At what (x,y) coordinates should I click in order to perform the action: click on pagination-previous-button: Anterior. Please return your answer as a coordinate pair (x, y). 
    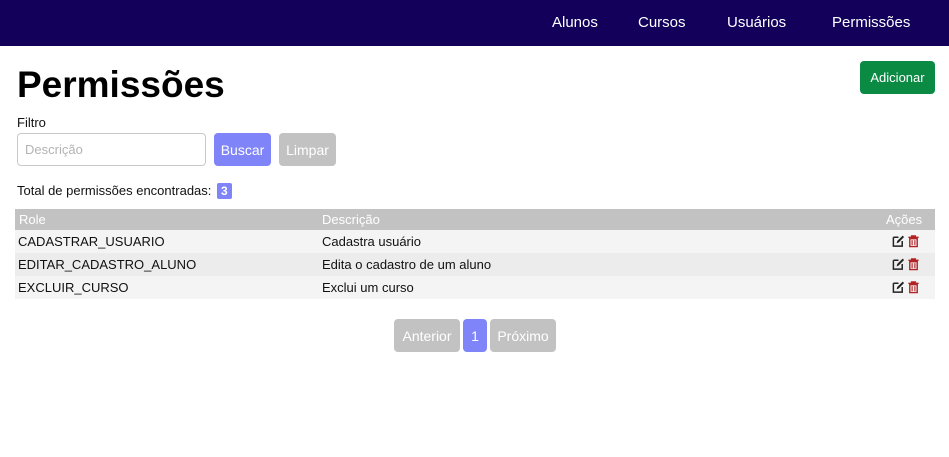
    Looking at the image, I should click on (427, 335).